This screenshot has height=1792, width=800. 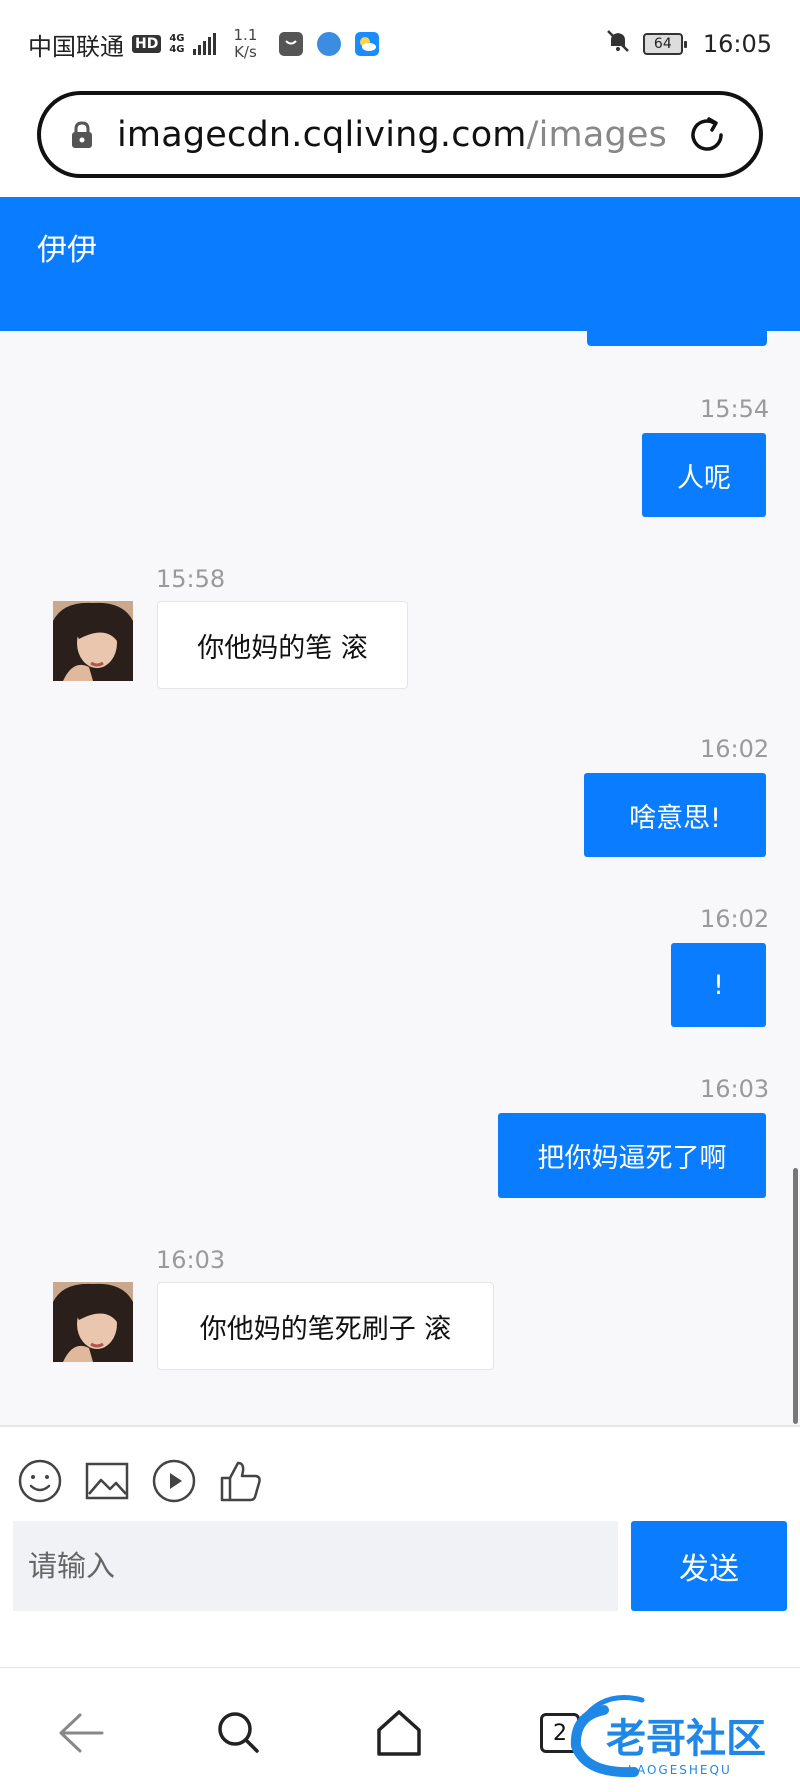 I want to click on network-speed: 1.1 K/s, so click(x=246, y=44).